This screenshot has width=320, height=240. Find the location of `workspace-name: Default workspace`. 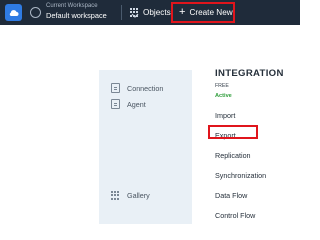

workspace-name: Default workspace is located at coordinates (76, 15).